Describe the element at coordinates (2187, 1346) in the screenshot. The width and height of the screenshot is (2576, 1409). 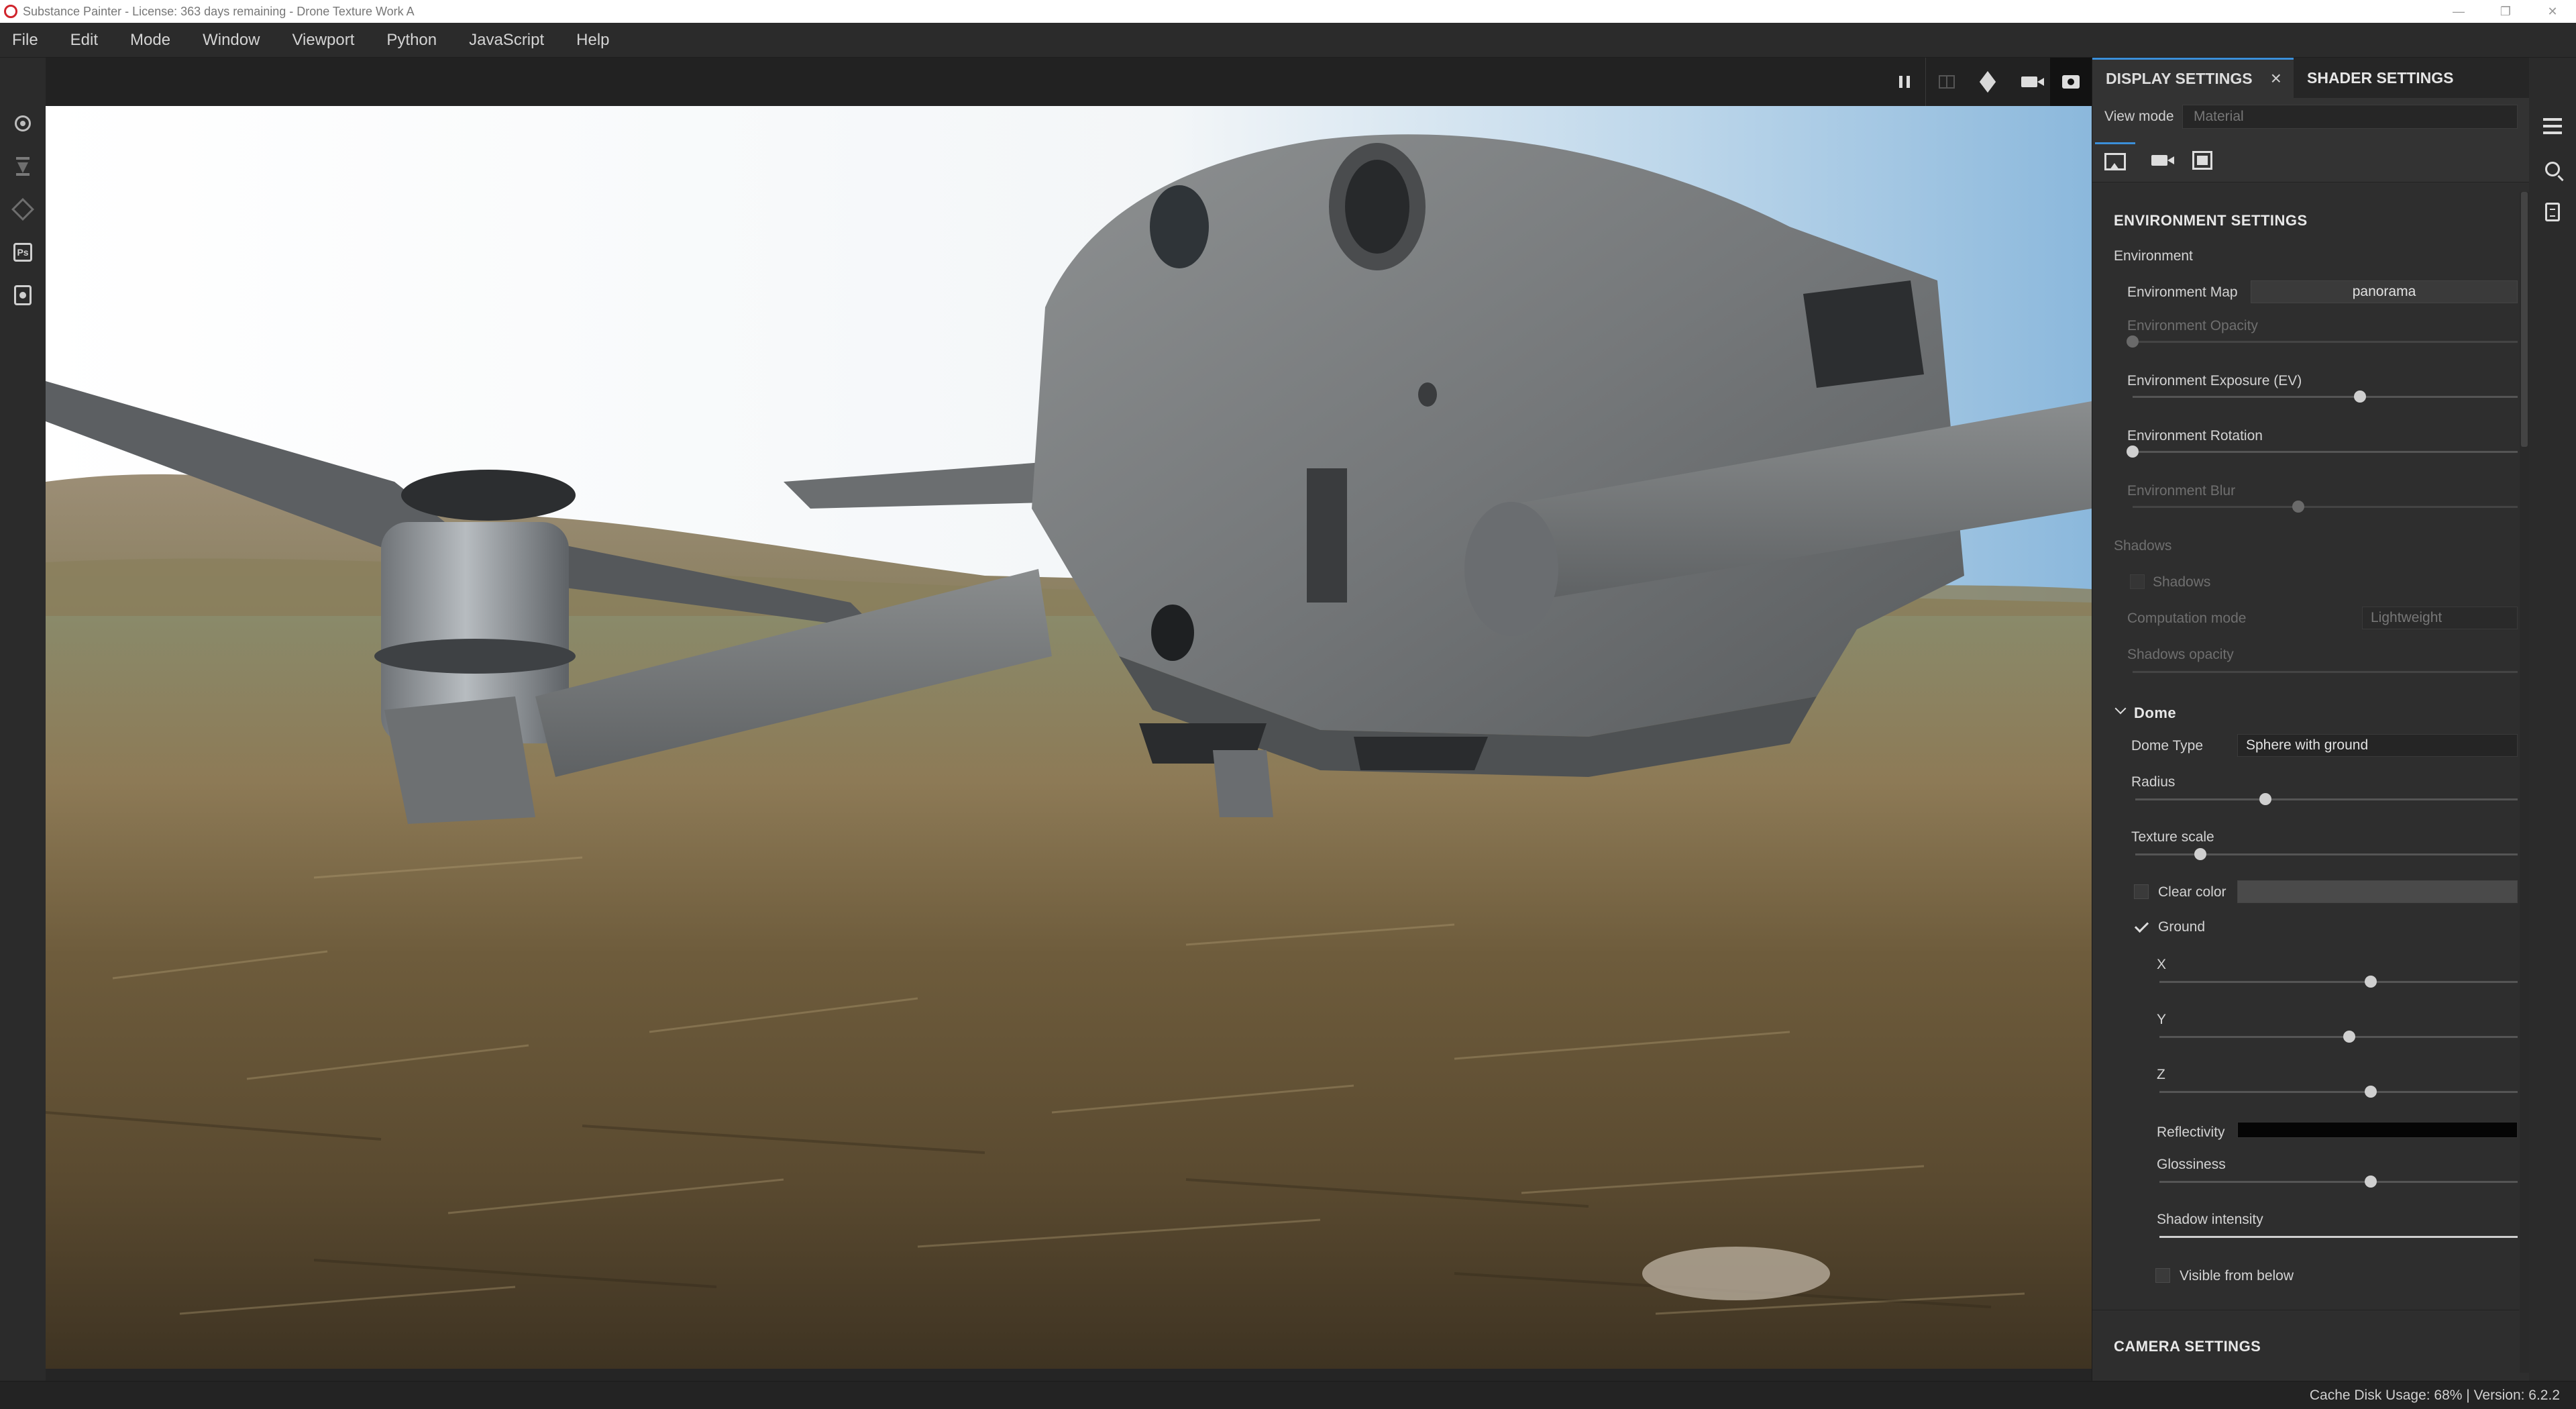
I see `camera-settings-heading: CAMERA SETTINGS` at that location.